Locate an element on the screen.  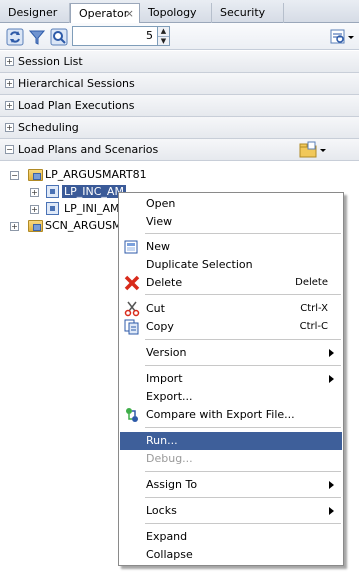
spinner-down-icon: ▼ is located at coordinates (163, 41).